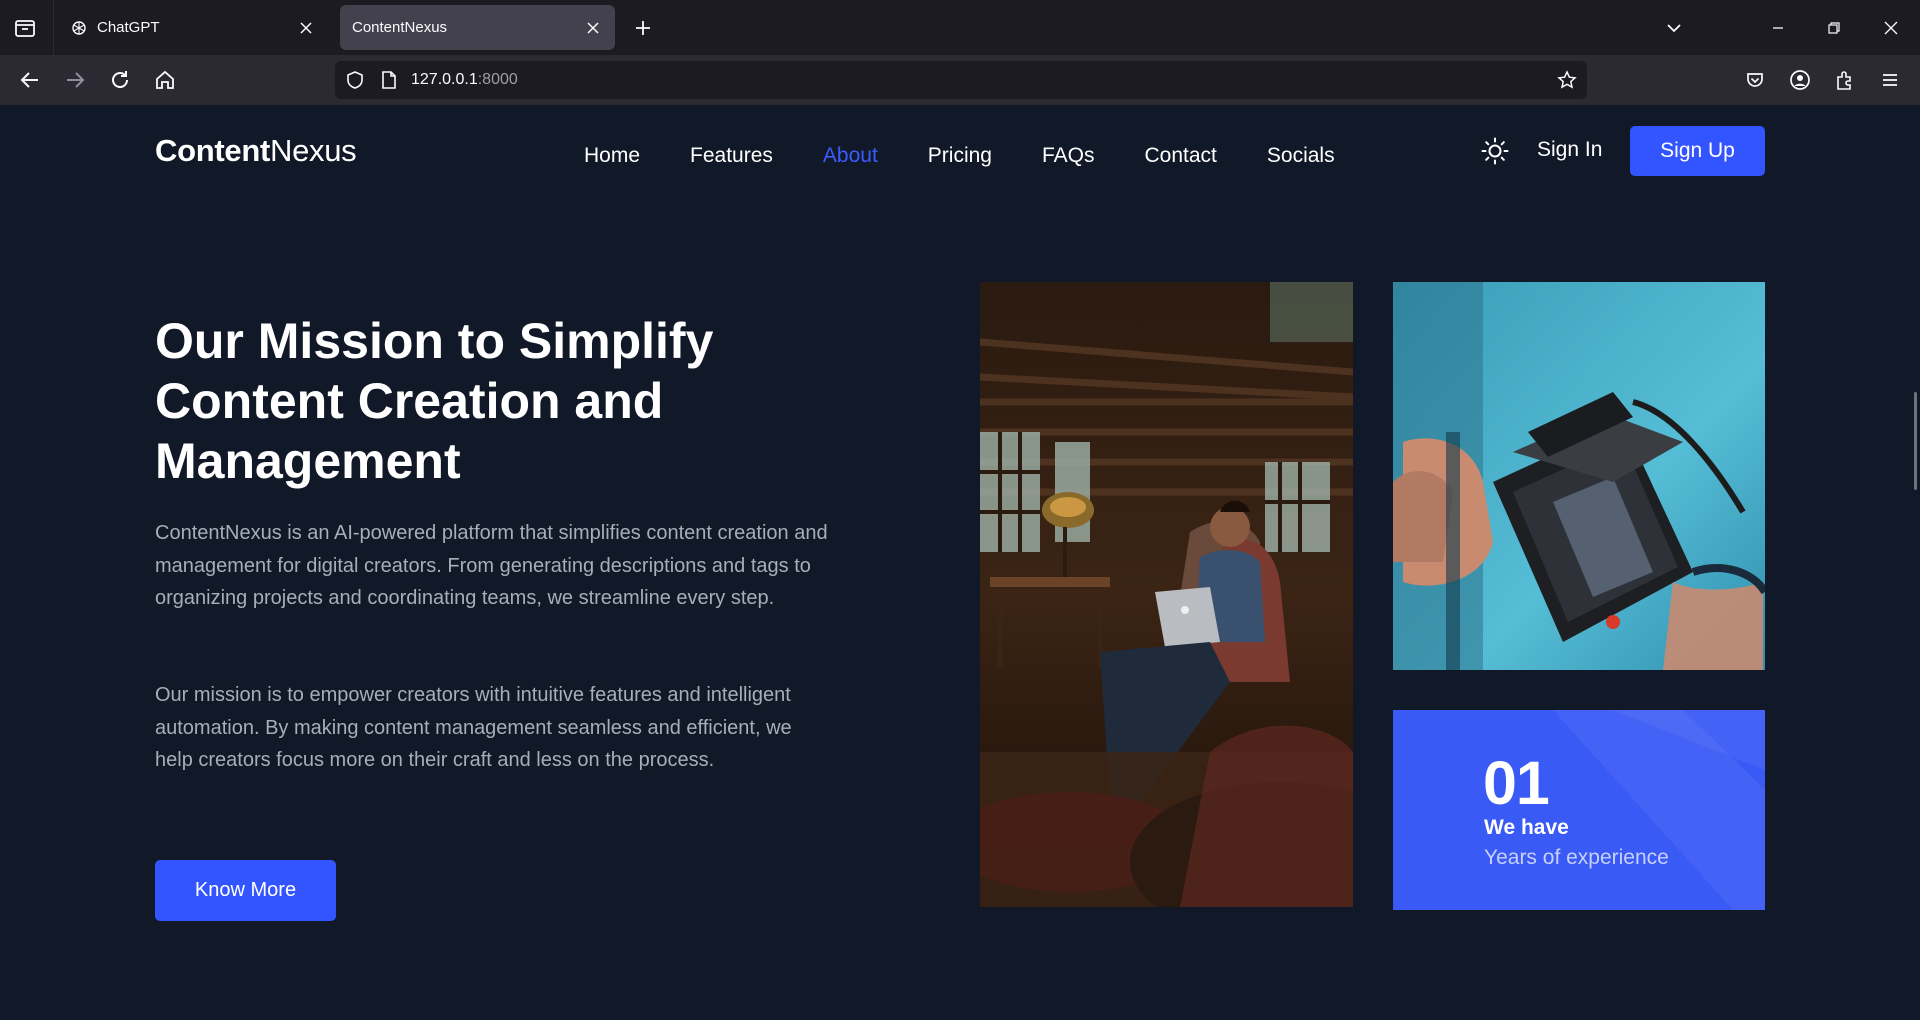 This screenshot has height=1020, width=1920. I want to click on tab-chatgpt: ChatGPT, so click(193, 27).